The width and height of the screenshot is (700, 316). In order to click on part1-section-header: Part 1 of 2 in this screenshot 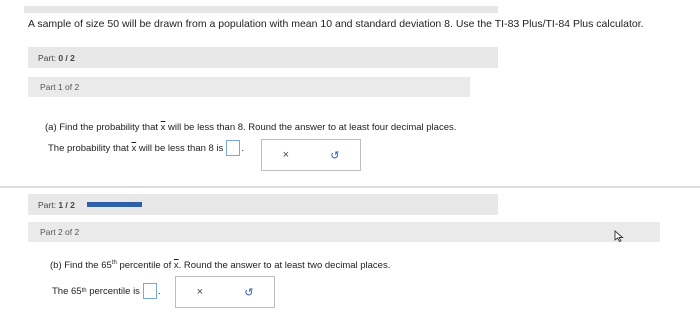, I will do `click(249, 87)`.